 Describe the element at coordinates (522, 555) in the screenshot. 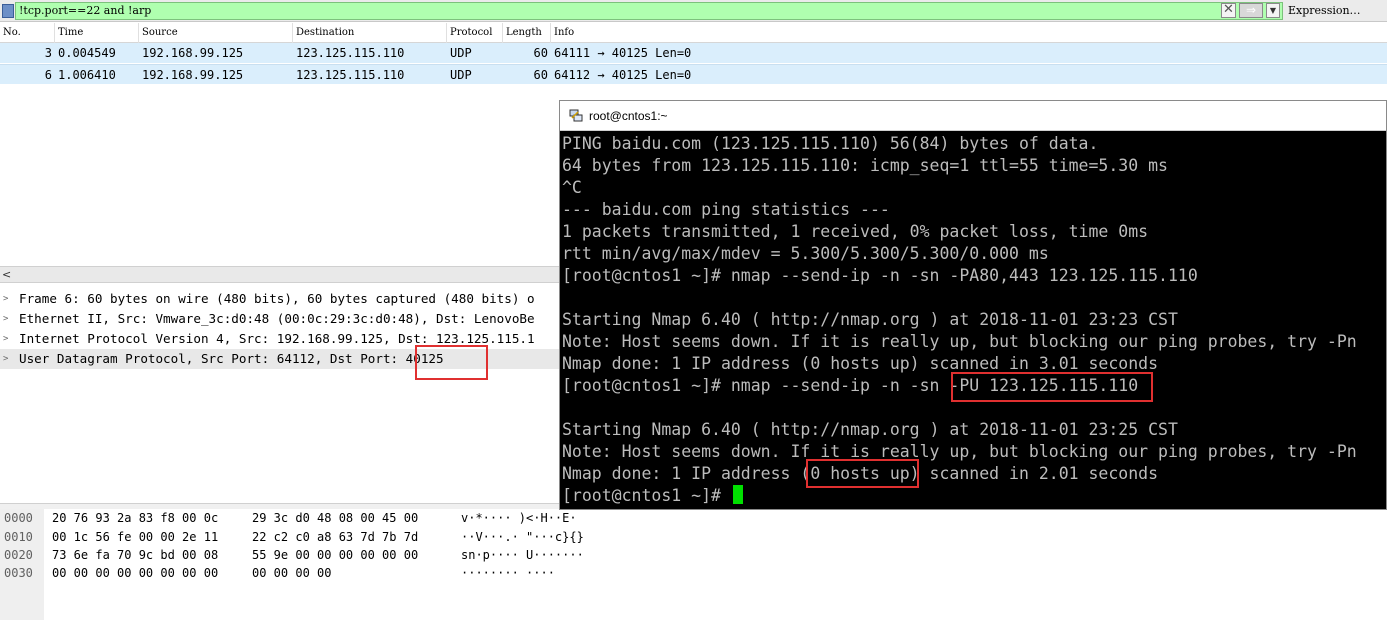

I see `bytes-ascii: sn·p···· U·······` at that location.